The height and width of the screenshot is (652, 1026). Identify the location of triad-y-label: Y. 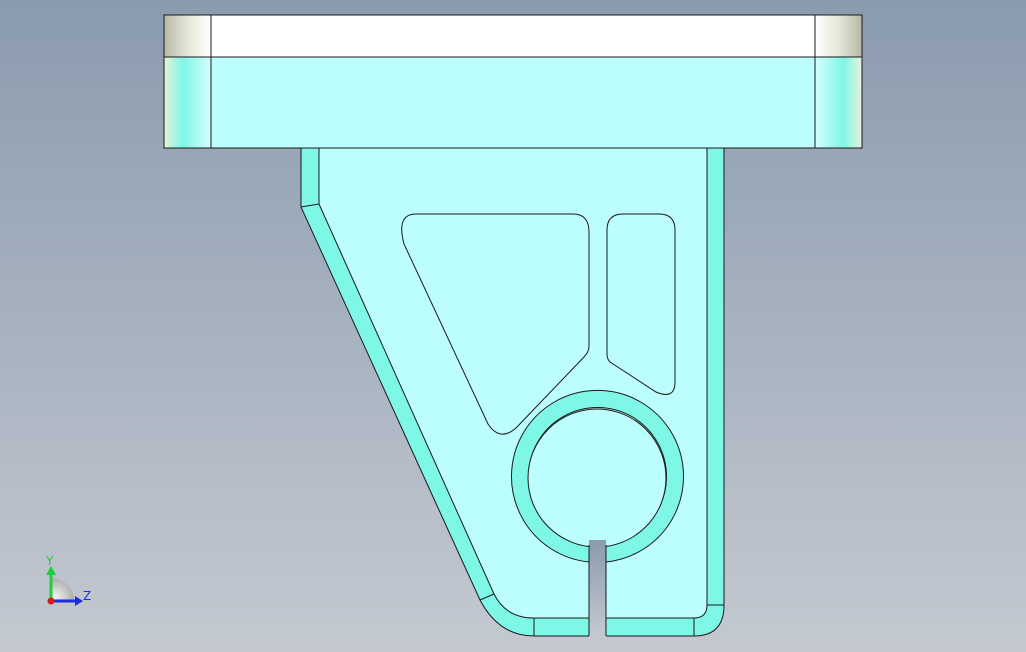
(50, 561).